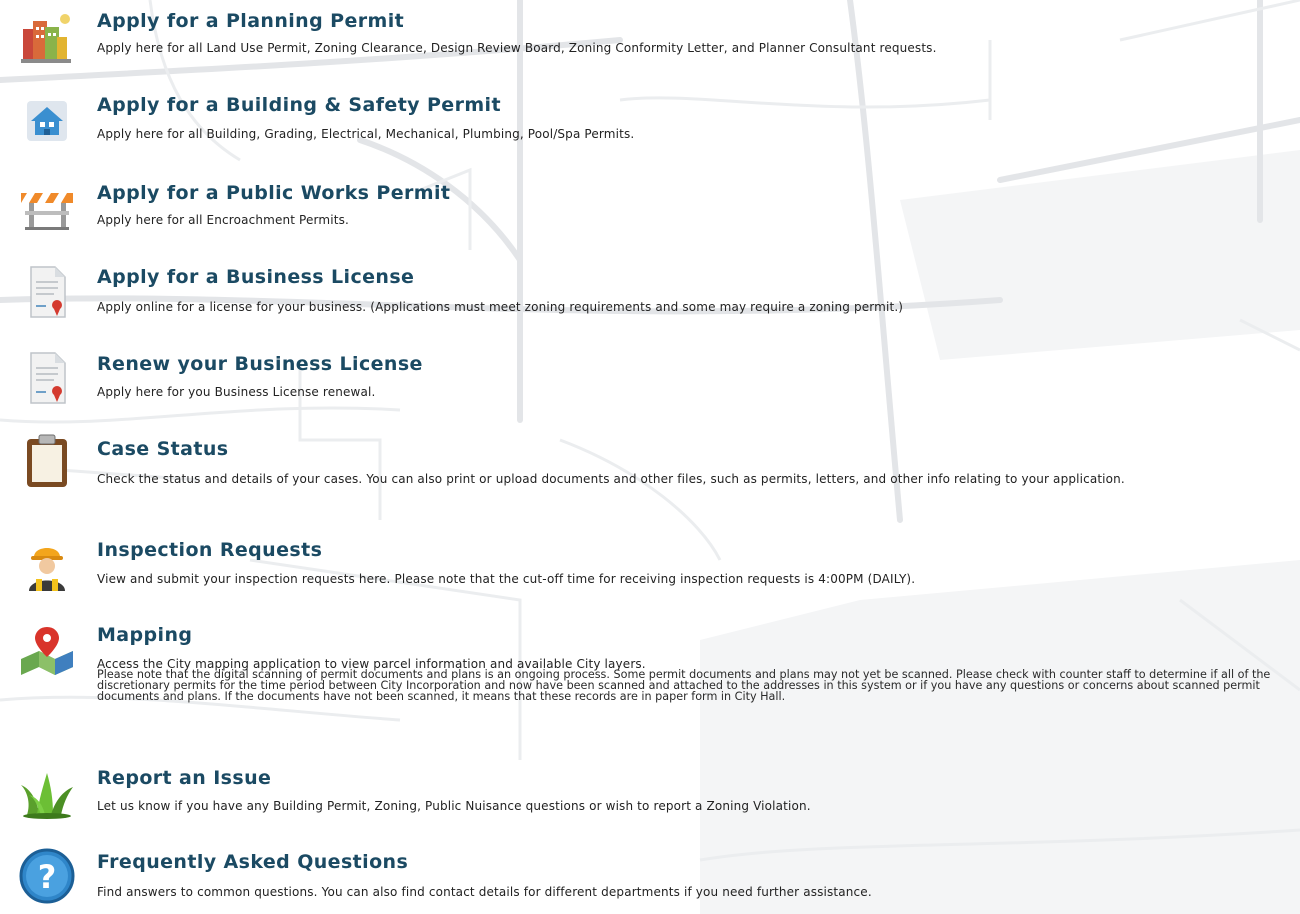 Image resolution: width=1300 pixels, height=914 pixels. I want to click on clipboard-icon, so click(47, 461).